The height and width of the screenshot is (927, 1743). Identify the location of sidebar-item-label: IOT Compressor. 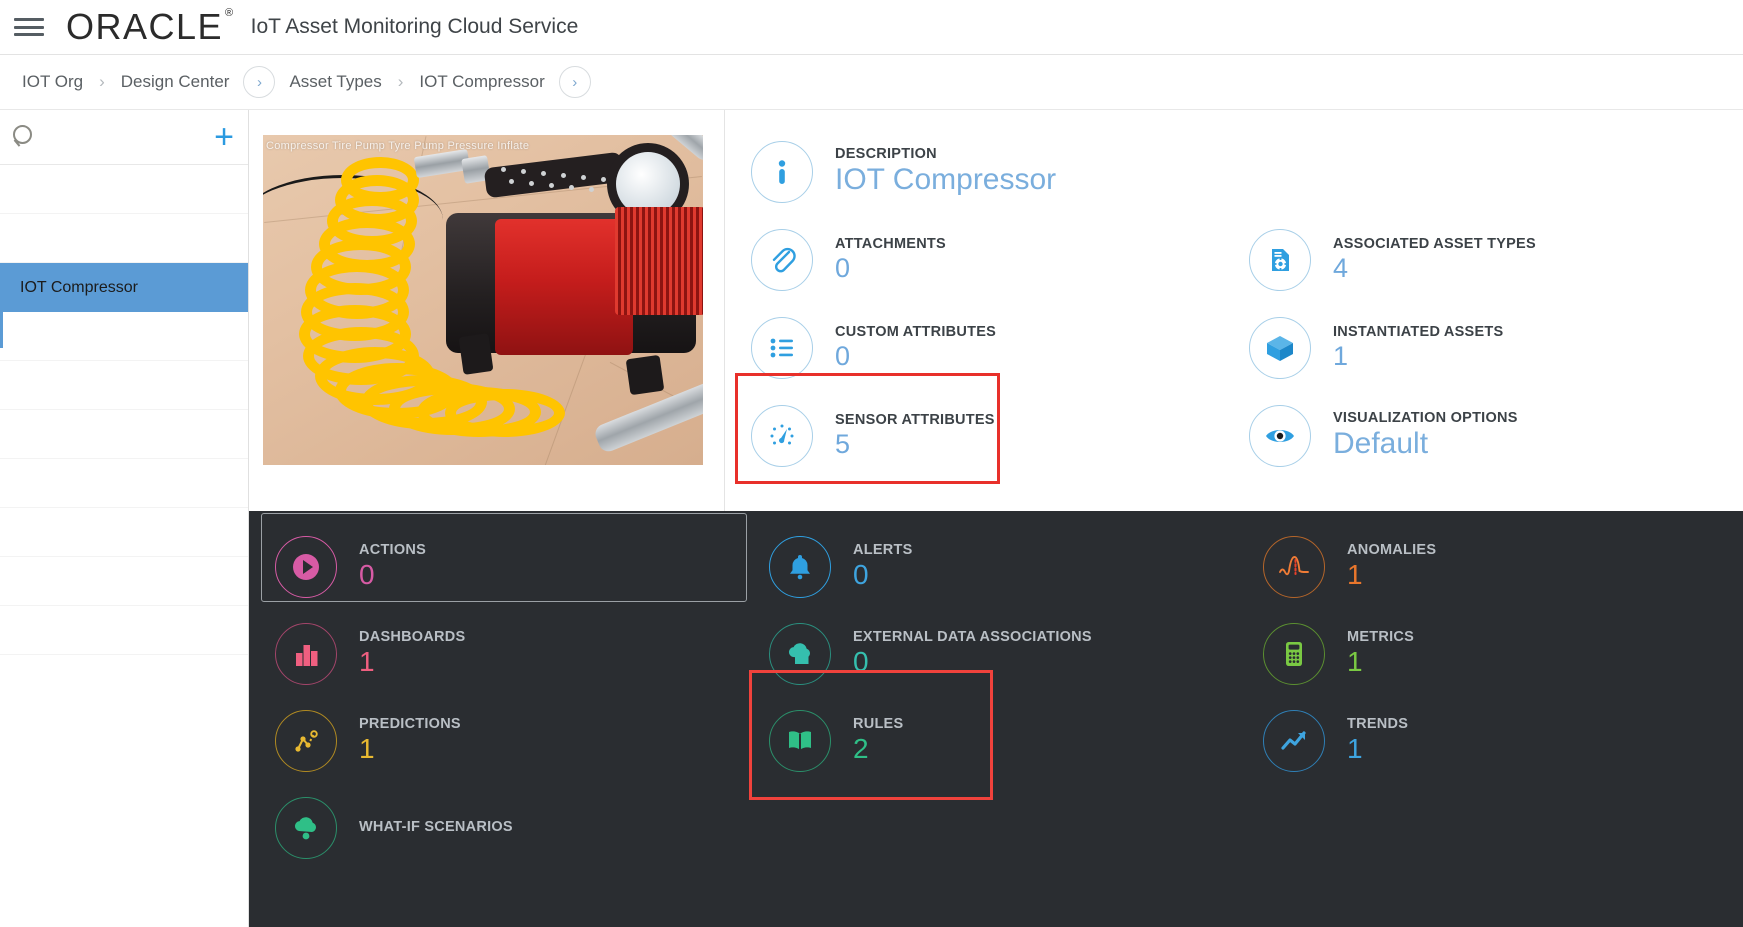
(79, 287).